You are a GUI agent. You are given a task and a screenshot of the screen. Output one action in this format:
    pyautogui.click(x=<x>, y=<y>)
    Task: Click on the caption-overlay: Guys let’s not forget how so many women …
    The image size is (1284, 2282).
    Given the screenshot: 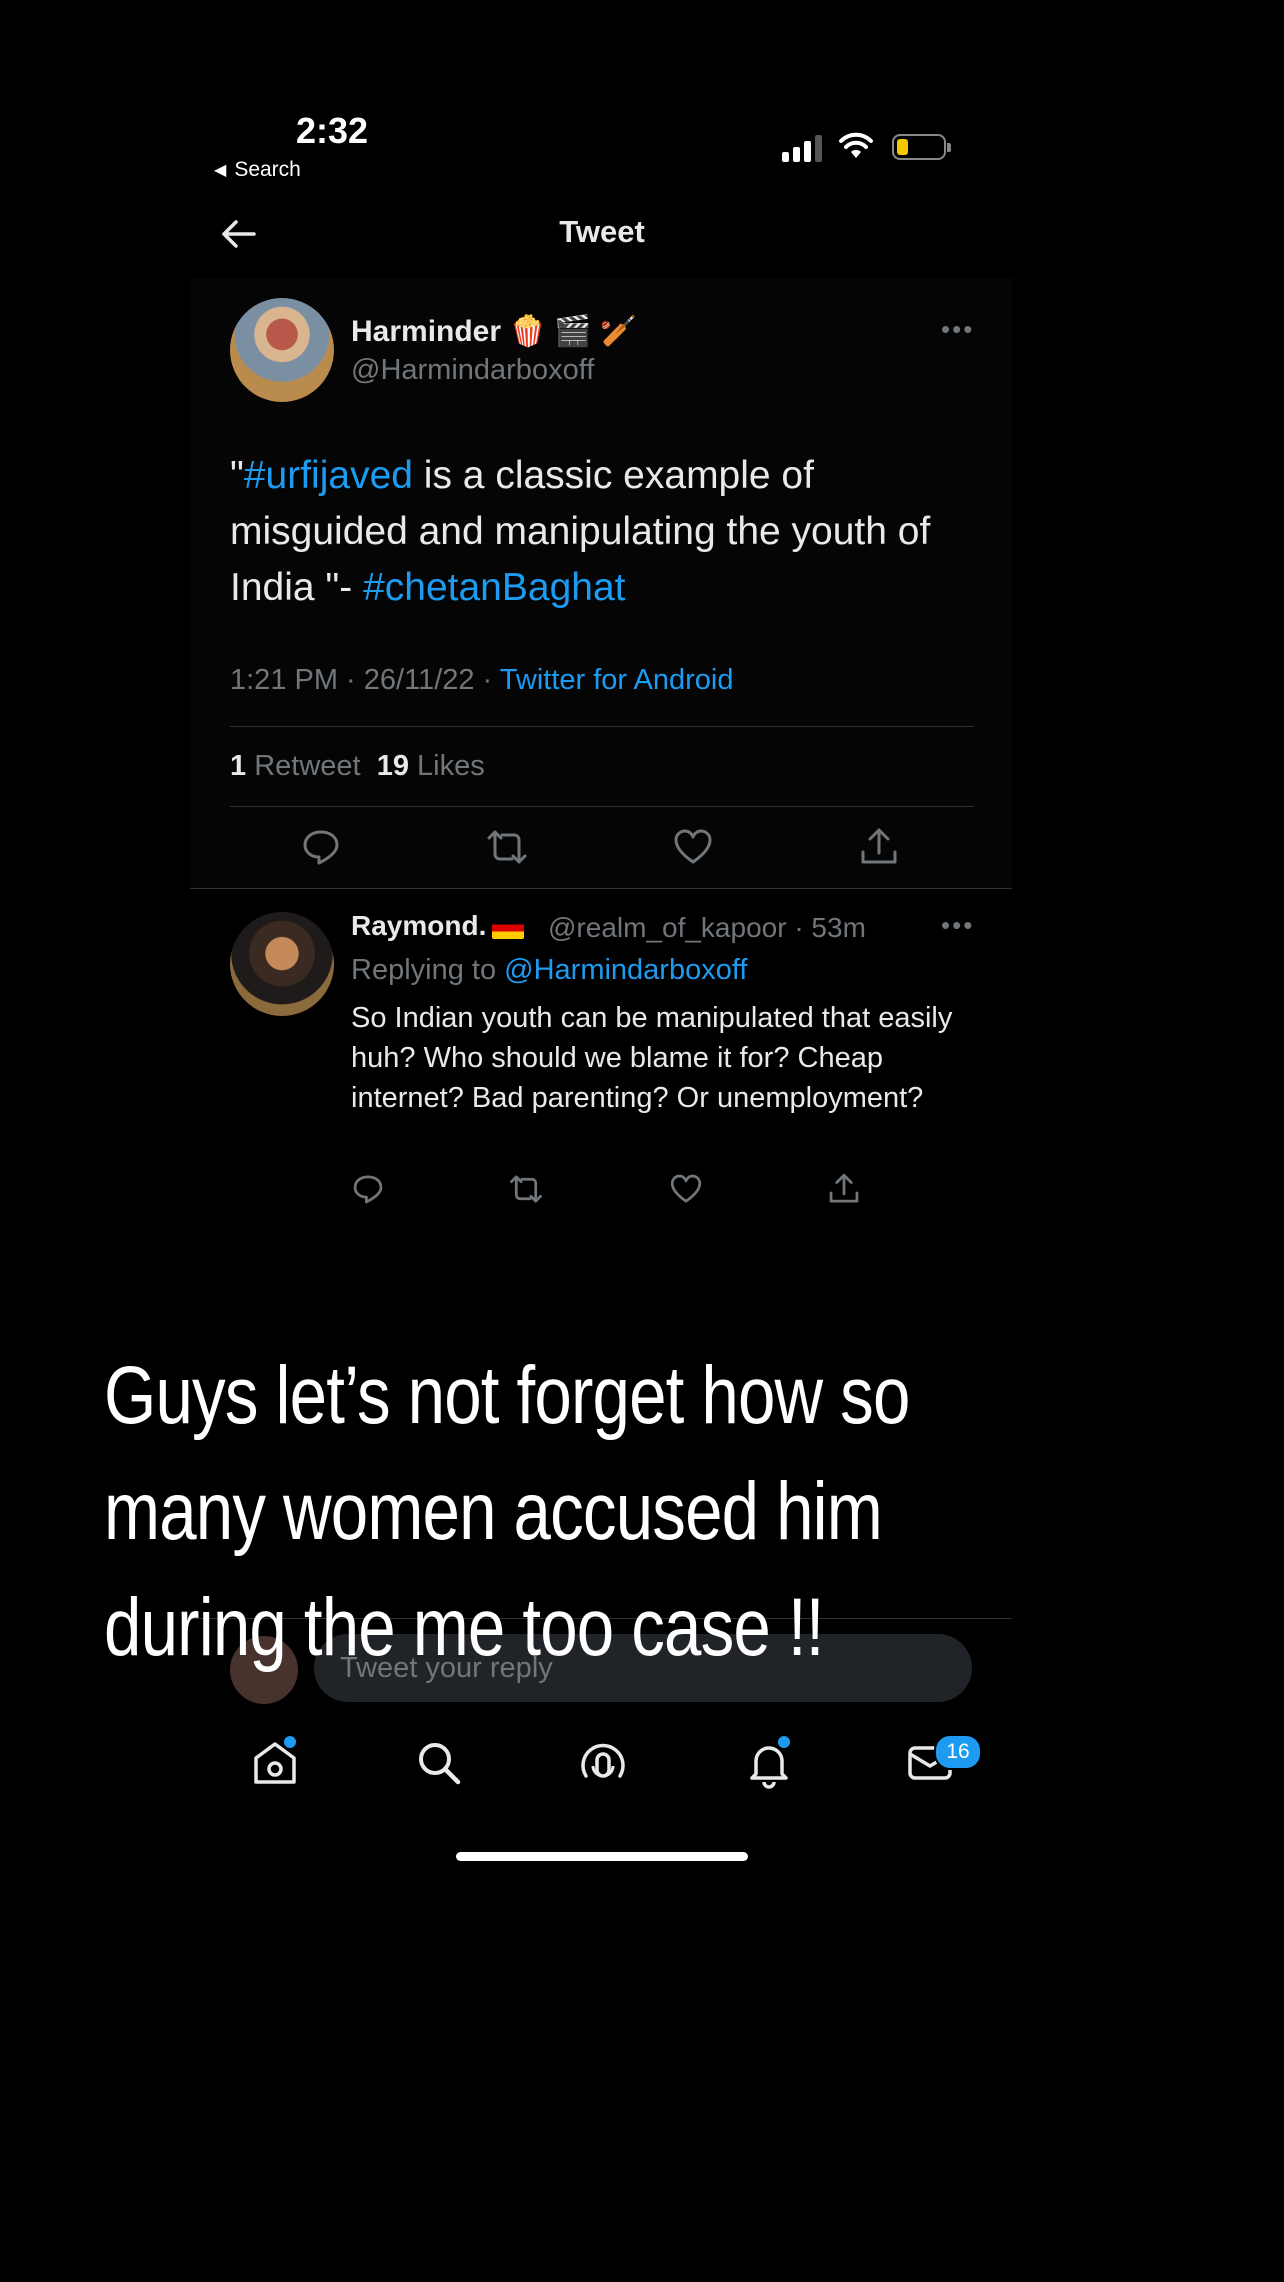 What is the action you would take?
    pyautogui.click(x=507, y=1511)
    